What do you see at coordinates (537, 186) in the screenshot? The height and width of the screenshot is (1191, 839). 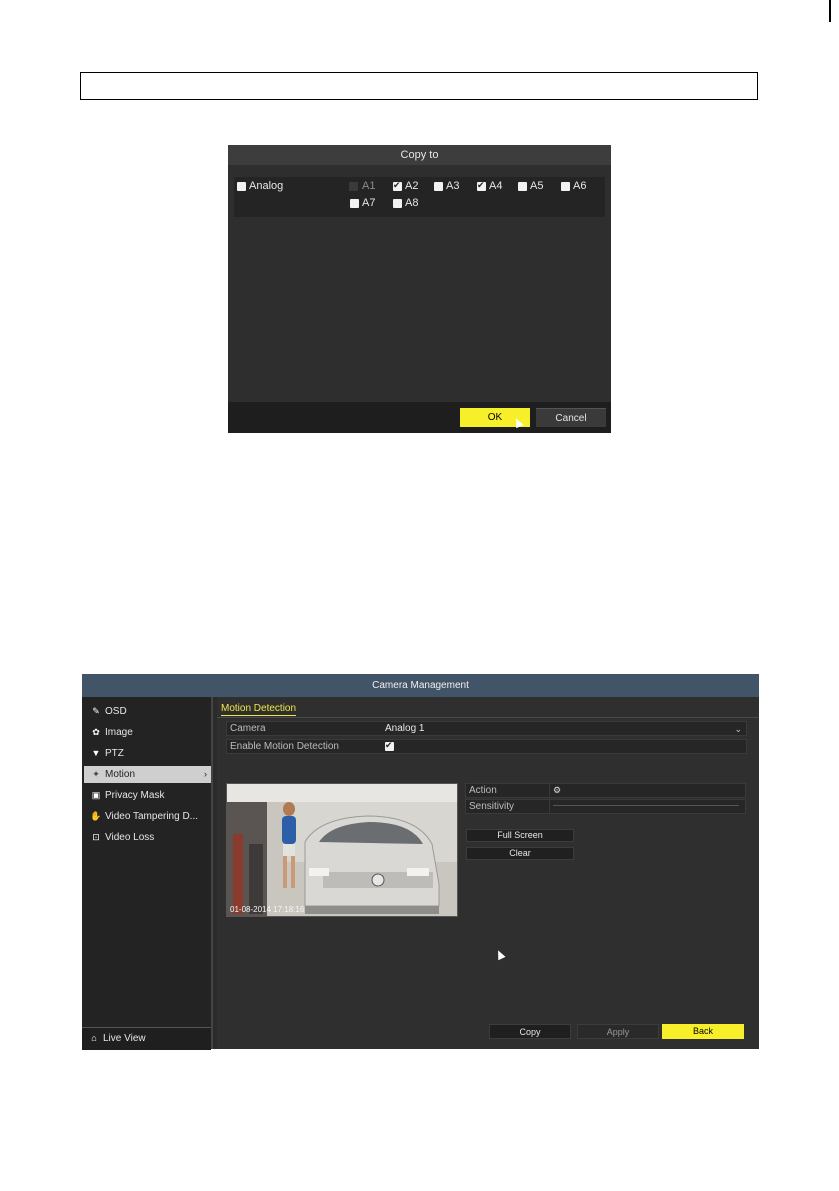 I see `channel-a5-label: A5` at bounding box center [537, 186].